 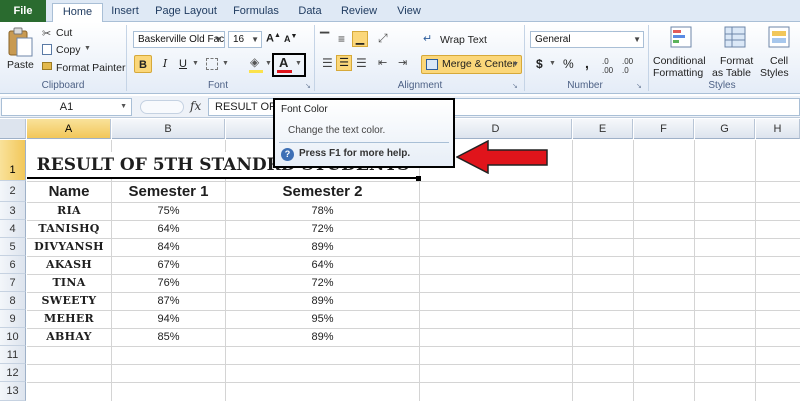 I want to click on font-name-select: Baskerville Old Fac ▼, so click(x=179, y=39).